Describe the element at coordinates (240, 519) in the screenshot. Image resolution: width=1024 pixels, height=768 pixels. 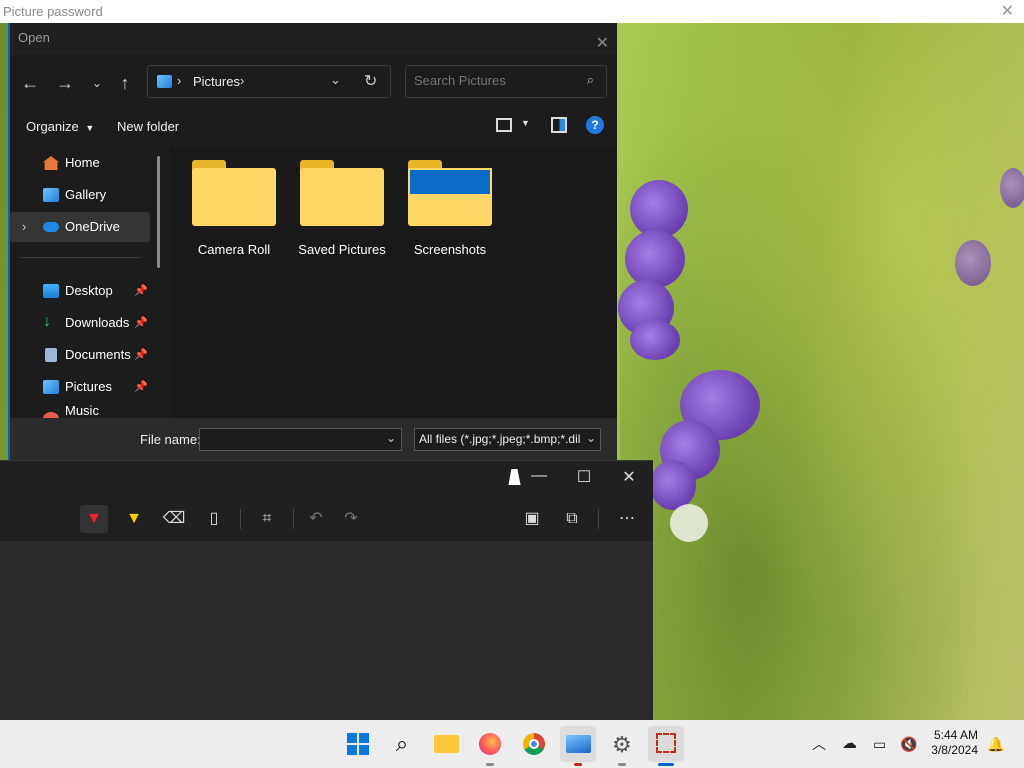
I see `toolbar-divider` at that location.